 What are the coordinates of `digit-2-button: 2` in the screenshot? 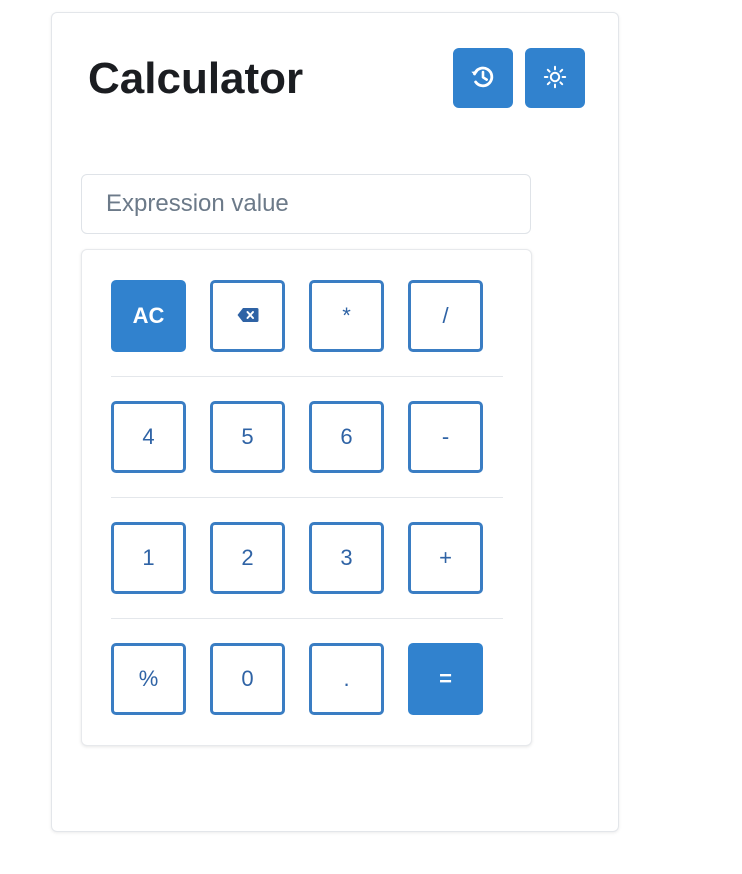 It's located at (247, 558).